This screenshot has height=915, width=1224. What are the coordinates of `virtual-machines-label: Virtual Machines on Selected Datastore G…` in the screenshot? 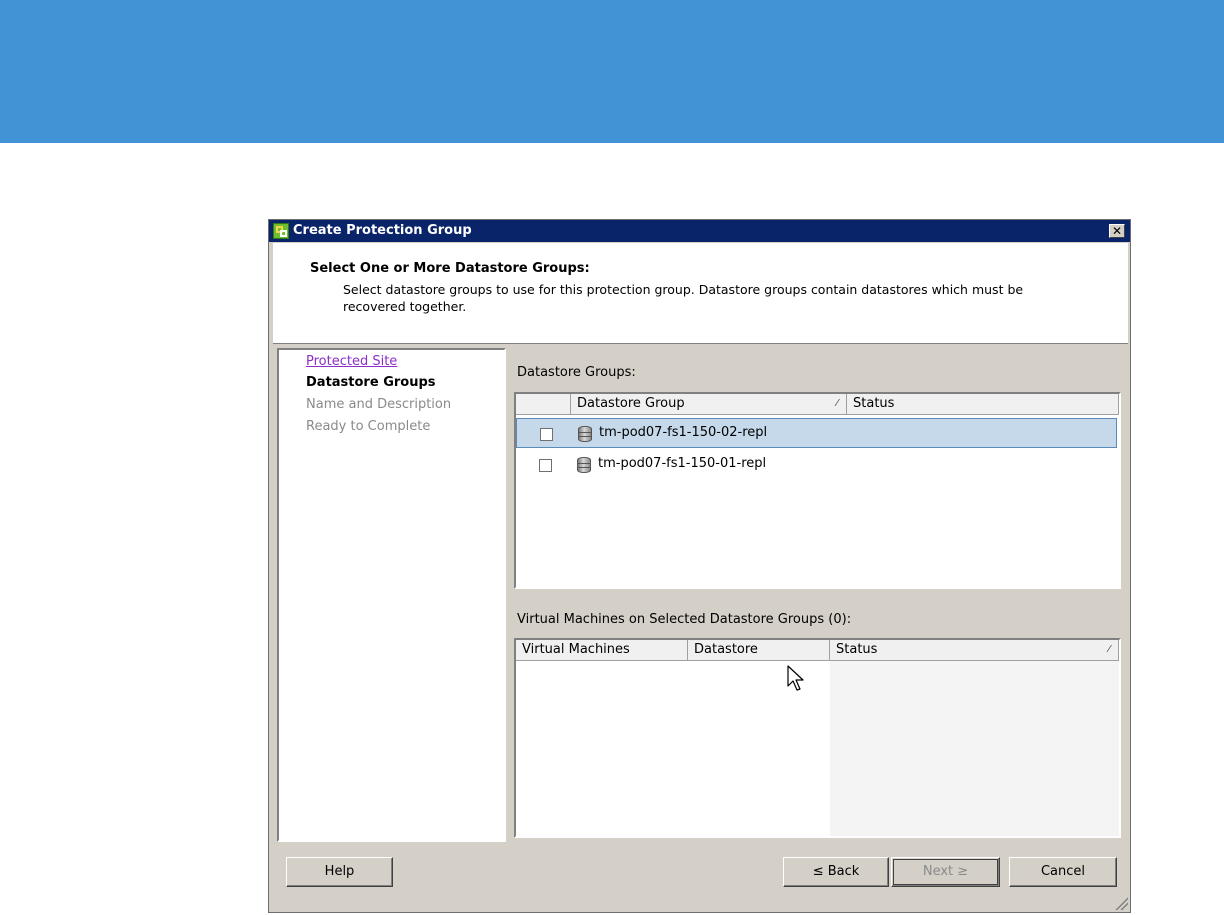 It's located at (684, 619).